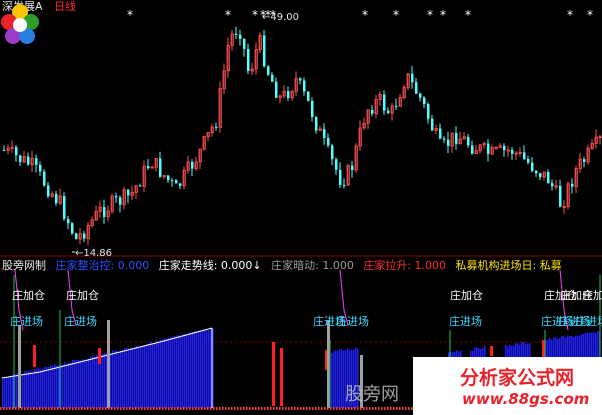 Image resolution: width=602 pixels, height=415 pixels. Describe the element at coordinates (65, 6) in the screenshot. I see `period-label: 日线` at that location.